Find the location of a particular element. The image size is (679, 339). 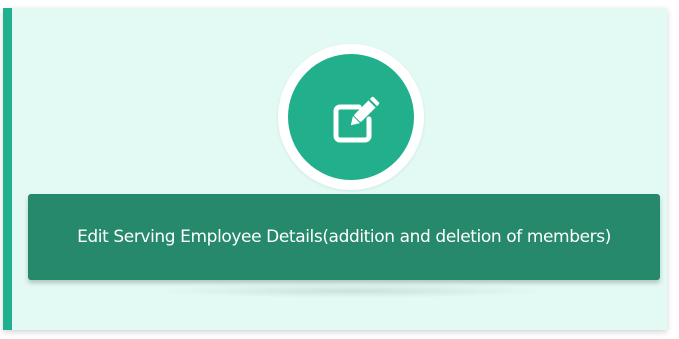

icon-badge is located at coordinates (351, 117).